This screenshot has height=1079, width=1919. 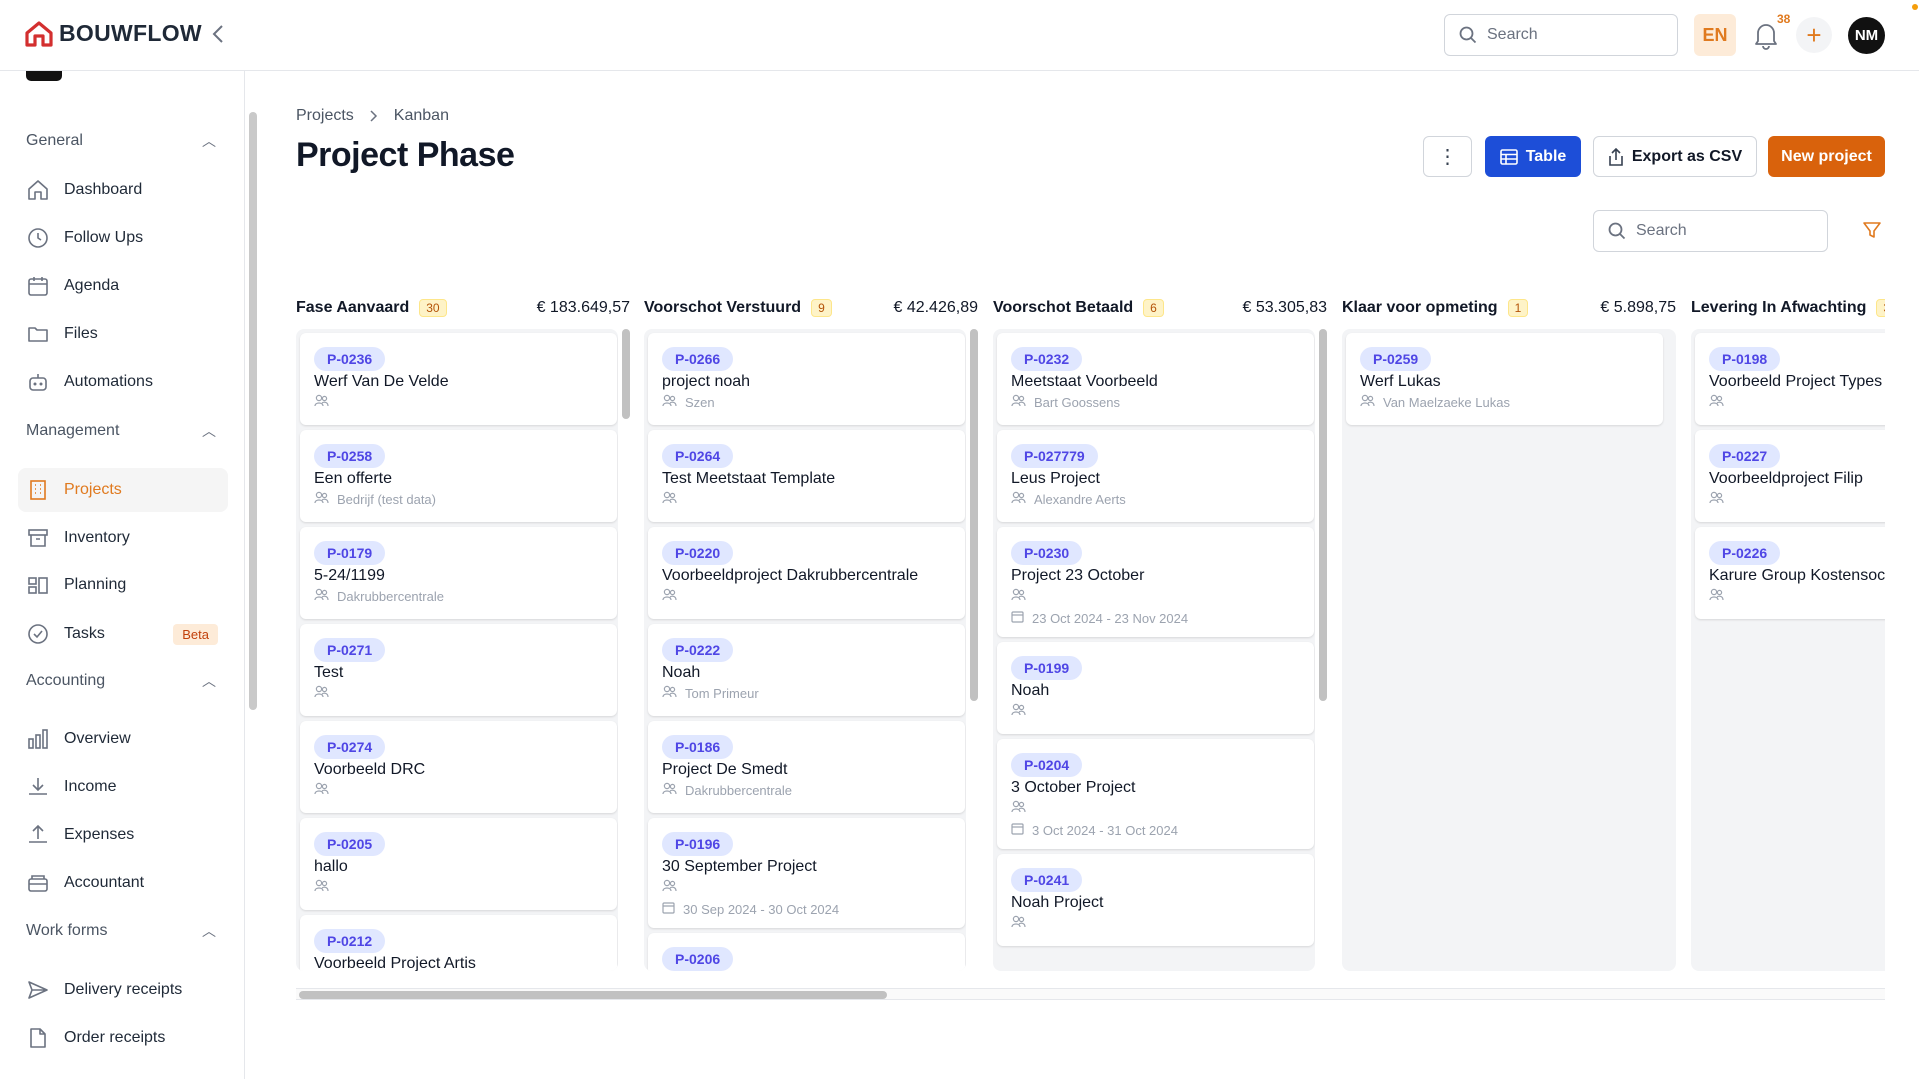 I want to click on filter-icon, so click(x=1872, y=230).